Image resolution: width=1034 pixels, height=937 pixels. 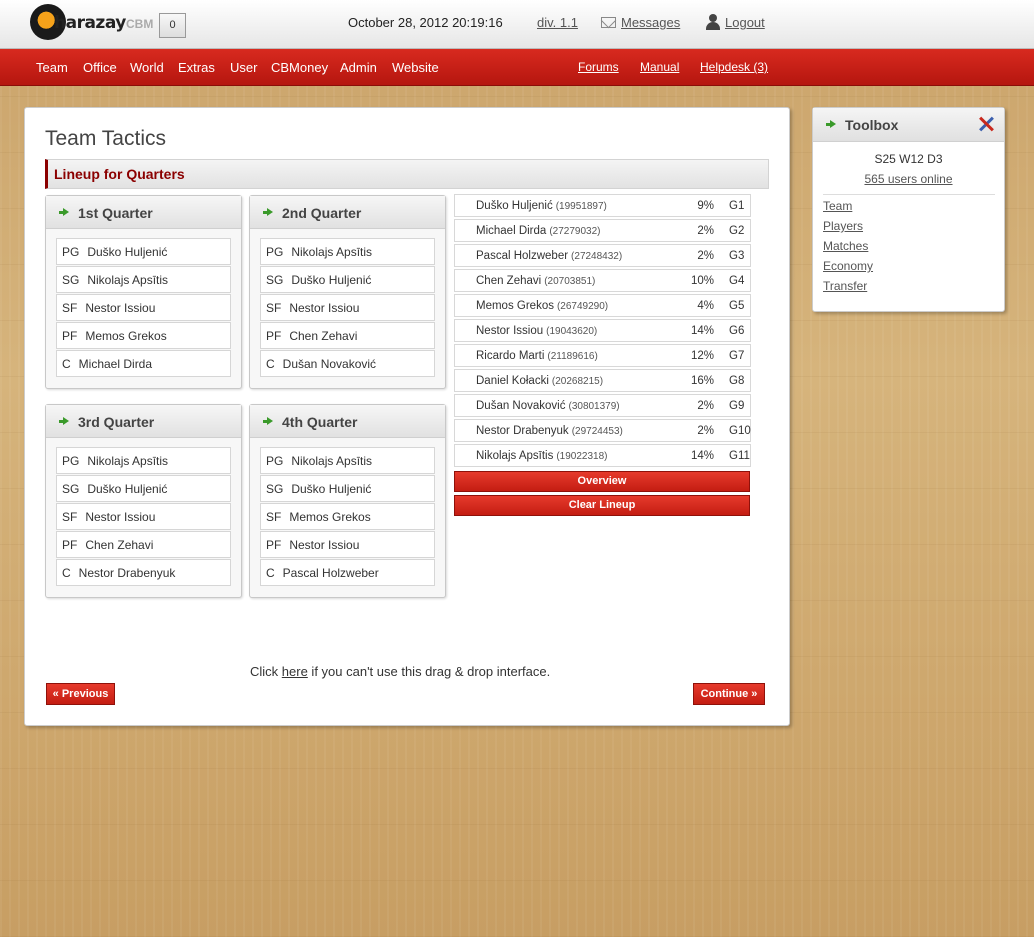 I want to click on player-row: Daniel Kołacki (20268215) 16% G8, so click(x=602, y=380).